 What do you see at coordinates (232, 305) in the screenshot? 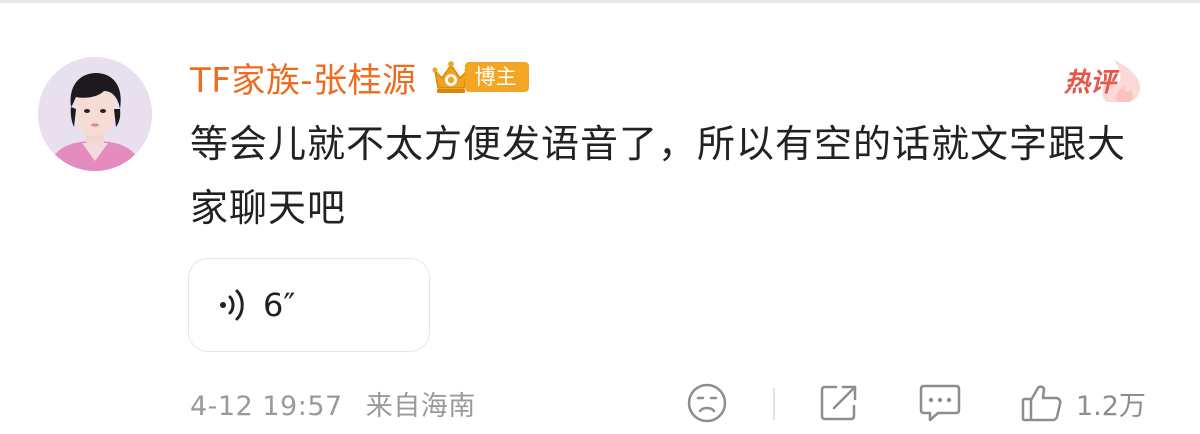
I see `sound-wave-icon` at bounding box center [232, 305].